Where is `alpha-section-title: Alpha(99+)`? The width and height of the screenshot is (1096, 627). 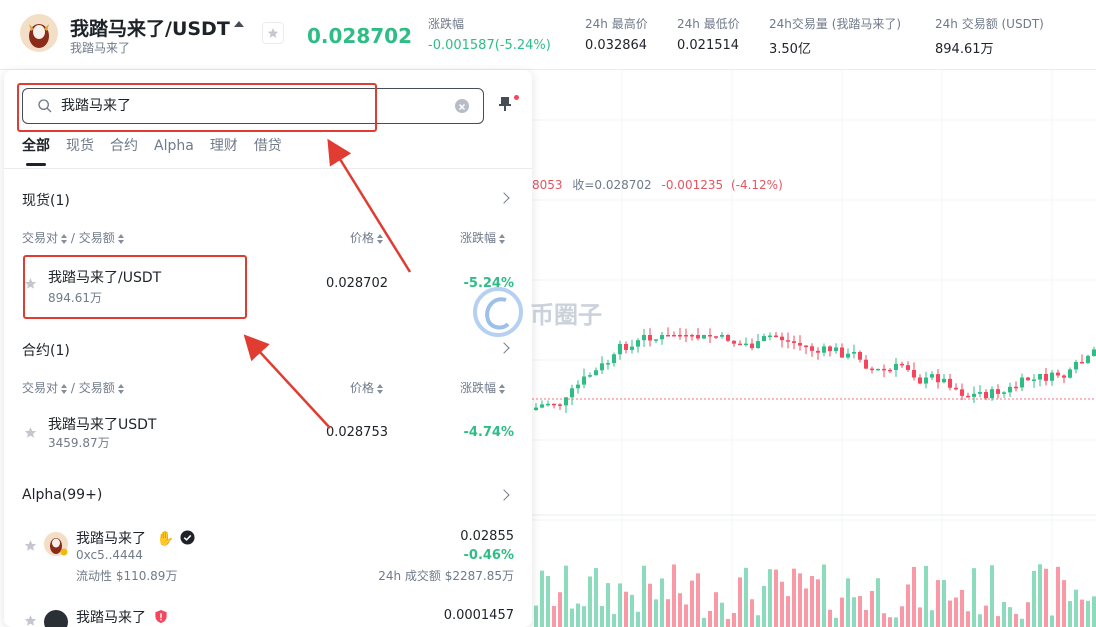
alpha-section-title: Alpha(99+) is located at coordinates (62, 495).